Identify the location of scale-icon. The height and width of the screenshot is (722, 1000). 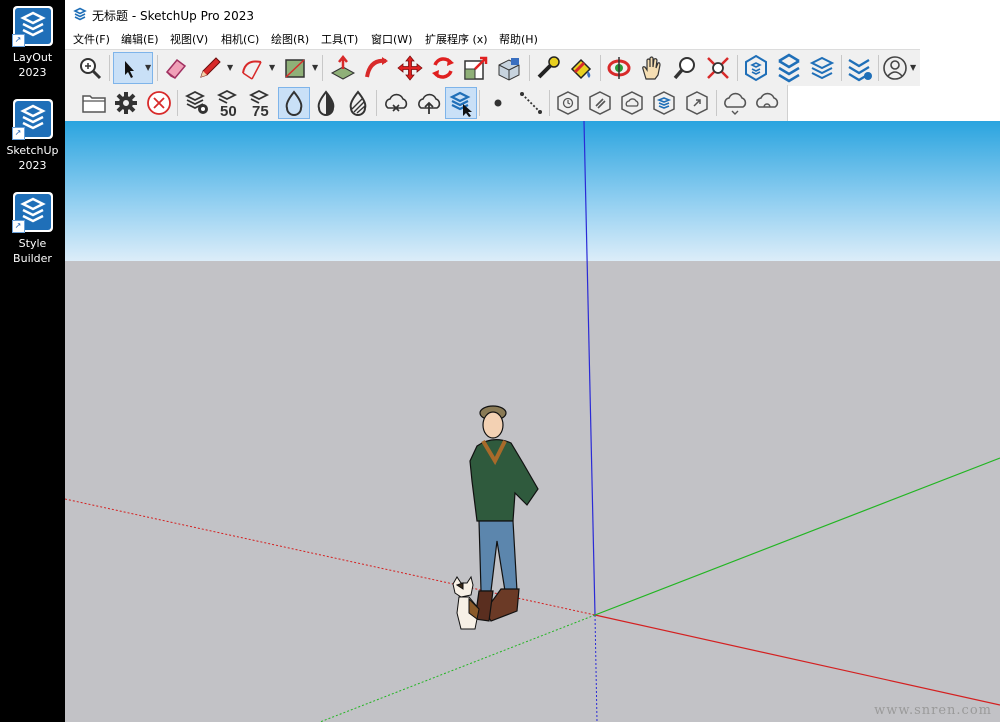
(476, 68).